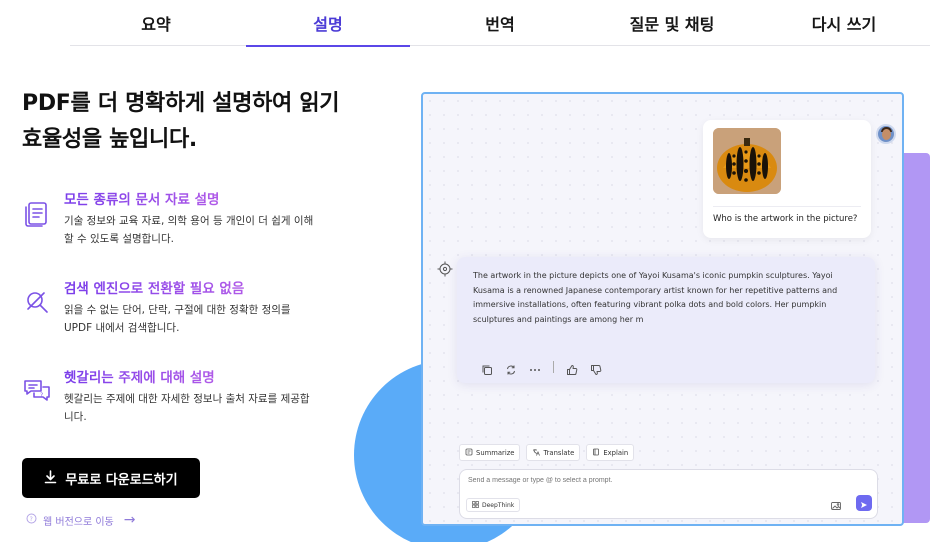  I want to click on web-version-link: ? 웹 버전으로 이동 →, so click(81, 520).